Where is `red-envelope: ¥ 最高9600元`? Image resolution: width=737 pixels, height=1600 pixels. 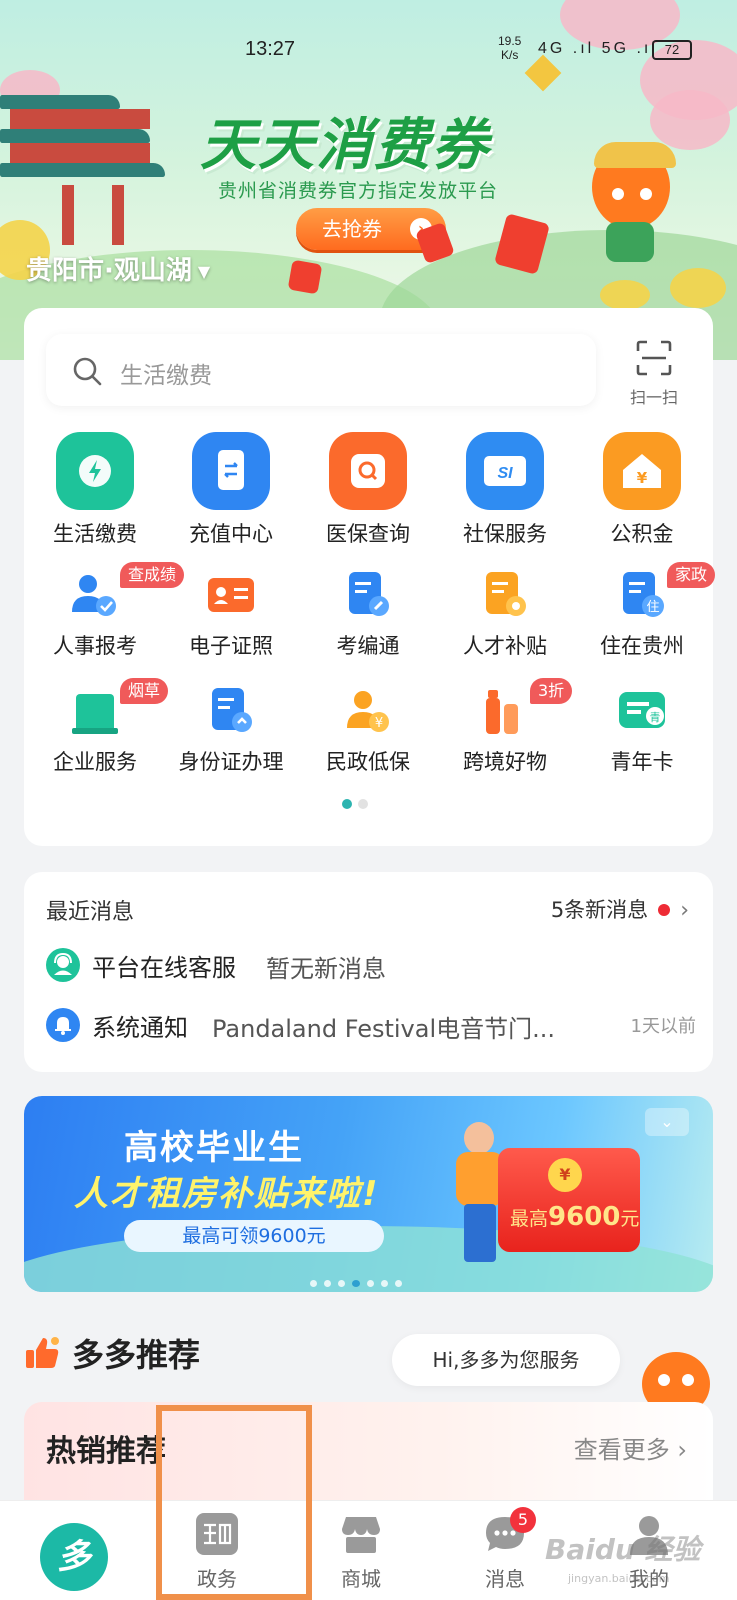
red-envelope: ¥ 最高9600元 is located at coordinates (569, 1200).